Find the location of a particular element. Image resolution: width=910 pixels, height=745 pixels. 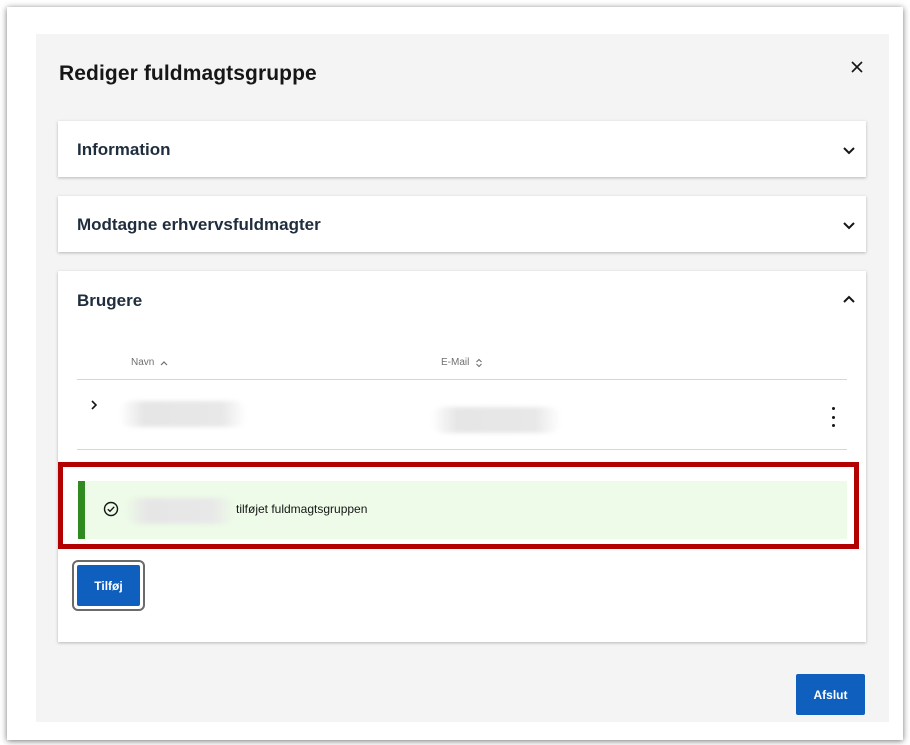

notification-message: tilføjet fuldmagtsgruppen is located at coordinates (302, 509).